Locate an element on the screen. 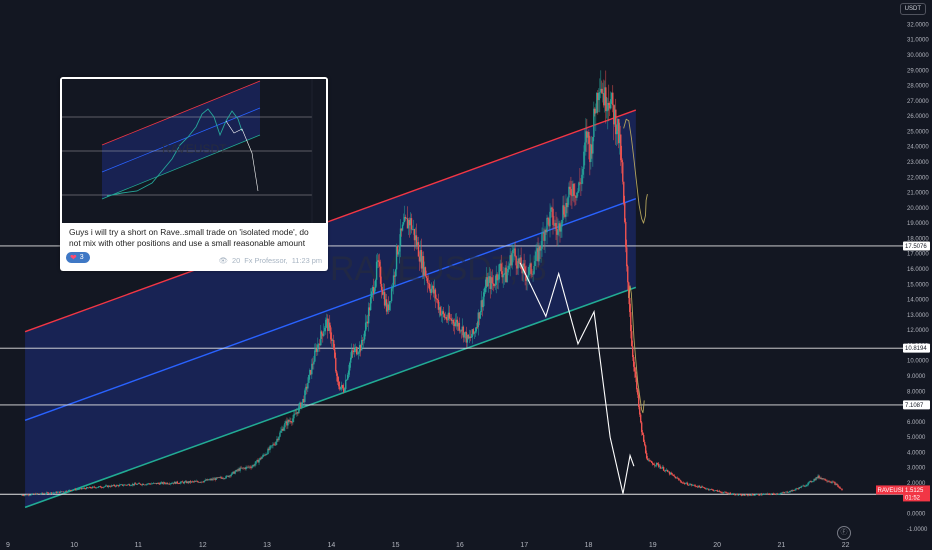  tradingview-logo-icon: Ⓕ is located at coordinates (844, 533).